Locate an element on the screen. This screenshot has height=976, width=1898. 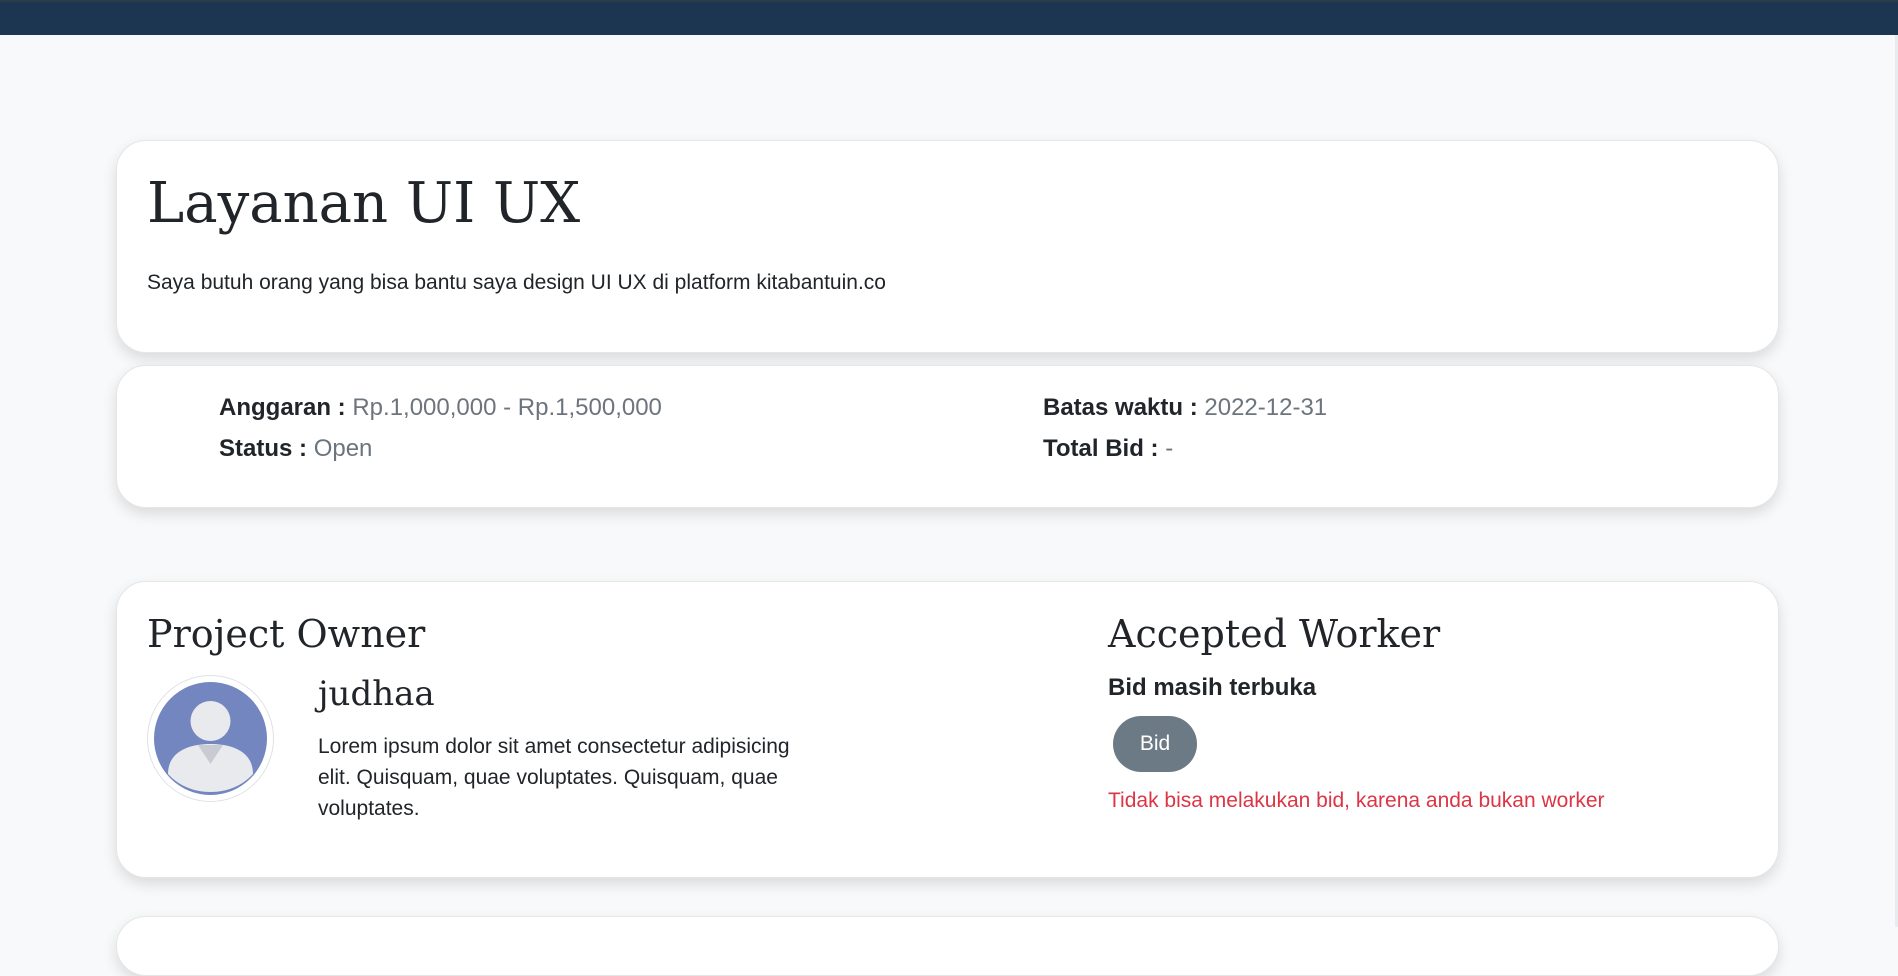
budget-label: Anggaran : is located at coordinates (282, 407).